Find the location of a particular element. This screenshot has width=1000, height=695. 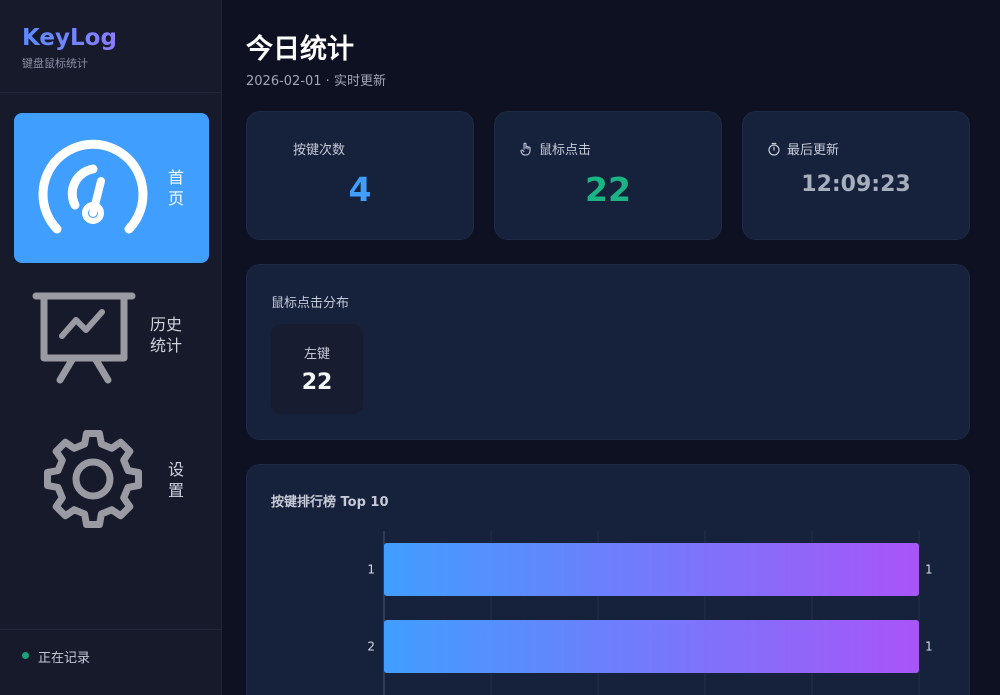

category-label: 1 is located at coordinates (371, 570).